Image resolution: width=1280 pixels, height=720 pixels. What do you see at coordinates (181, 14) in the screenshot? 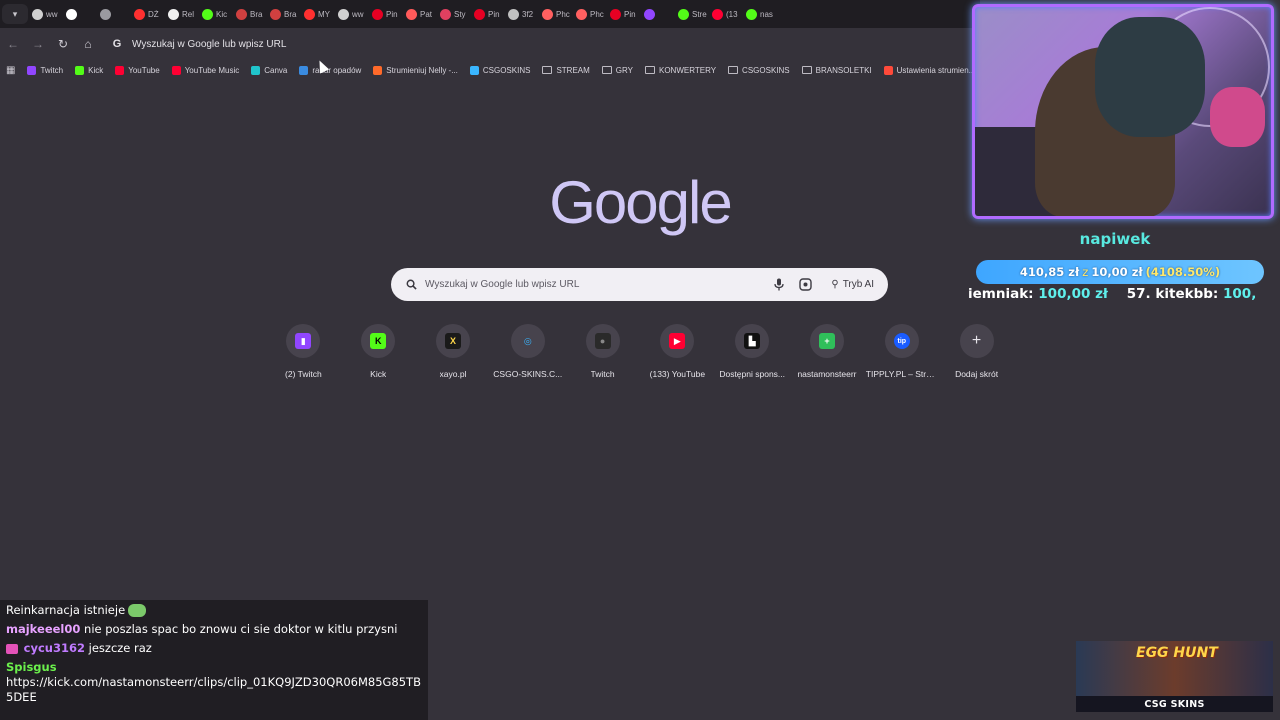
I see `browser-tab: Rel` at bounding box center [181, 14].